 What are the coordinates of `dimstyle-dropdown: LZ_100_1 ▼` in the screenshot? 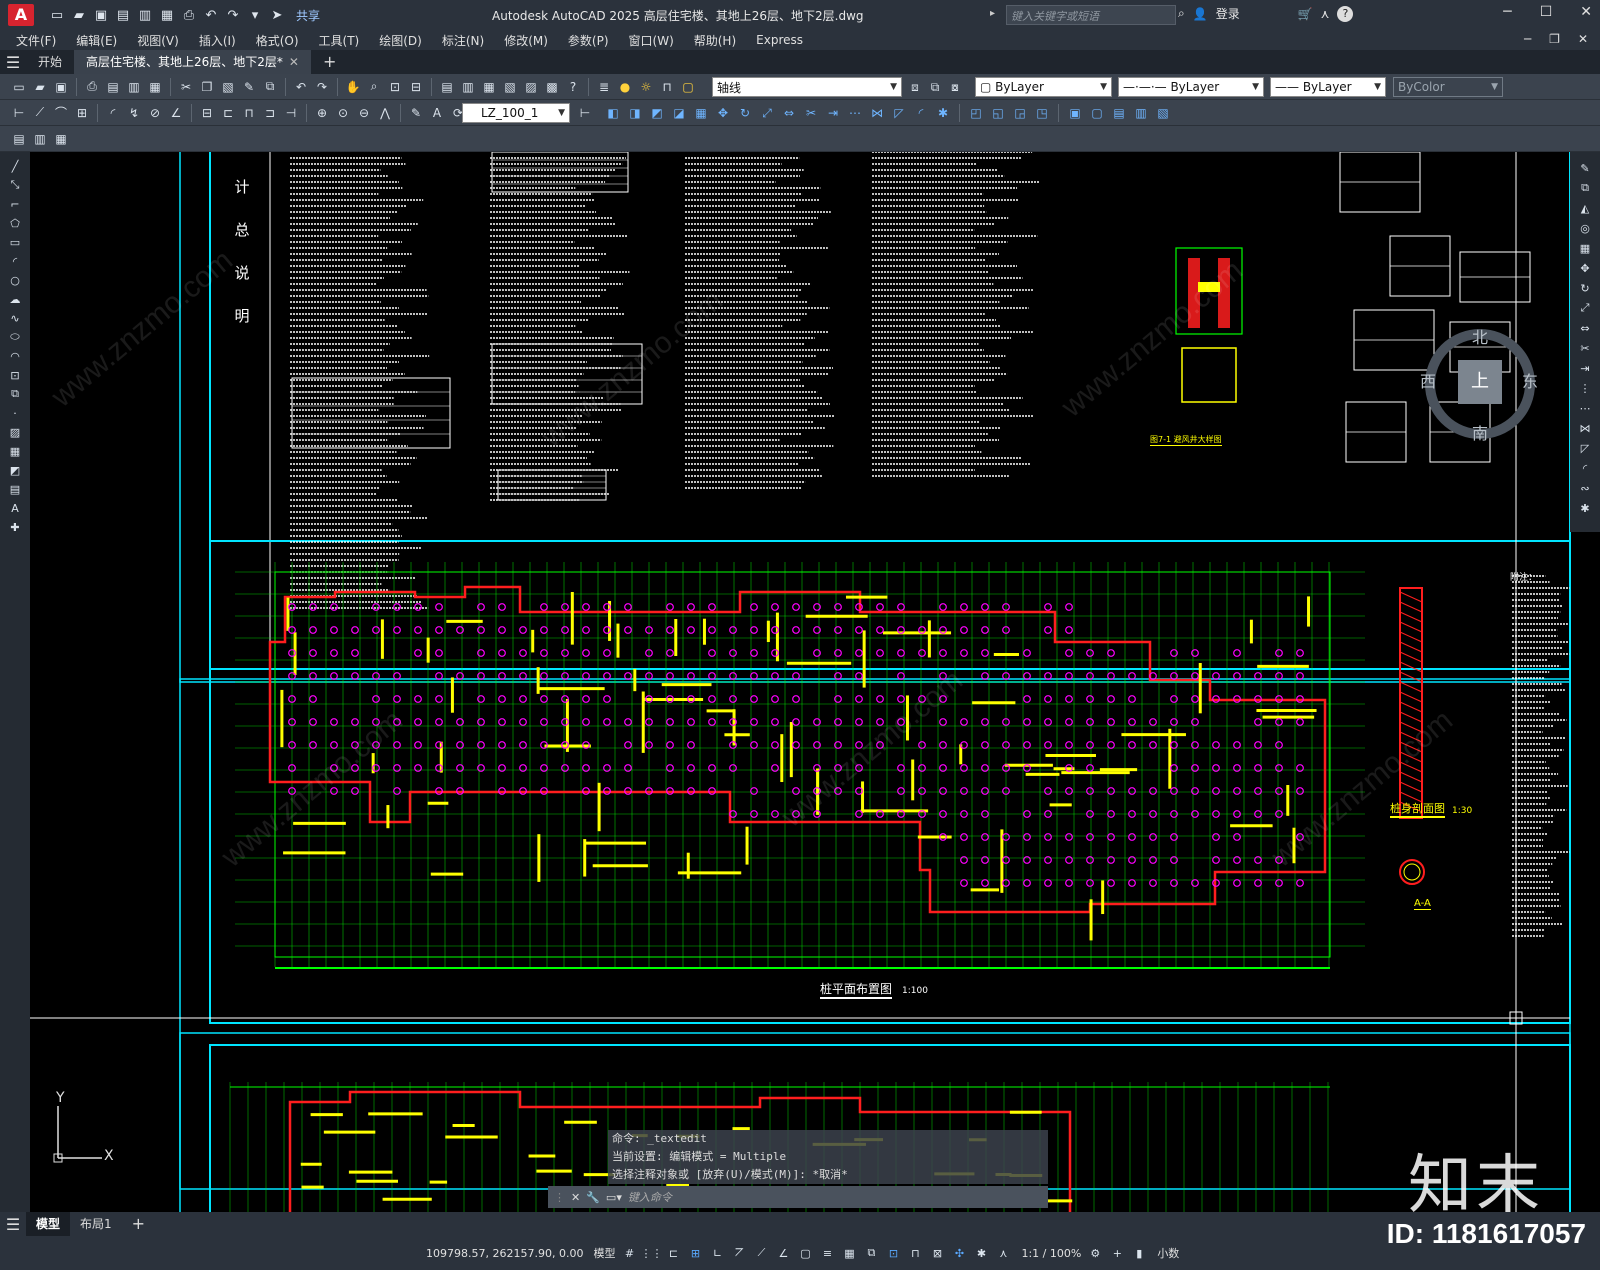 It's located at (516, 113).